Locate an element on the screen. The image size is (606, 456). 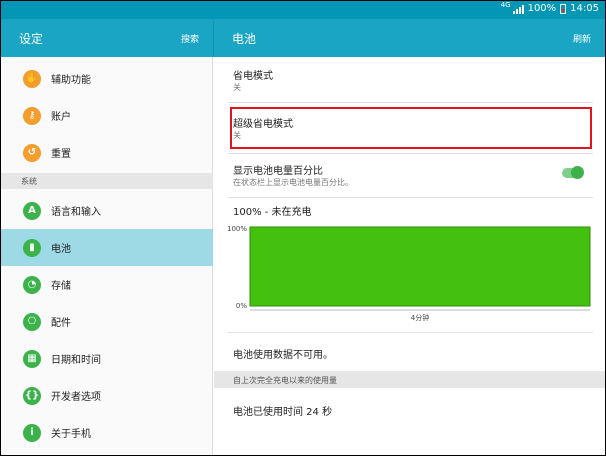
sidebar-item-label: 辅助功能 is located at coordinates (71, 80).